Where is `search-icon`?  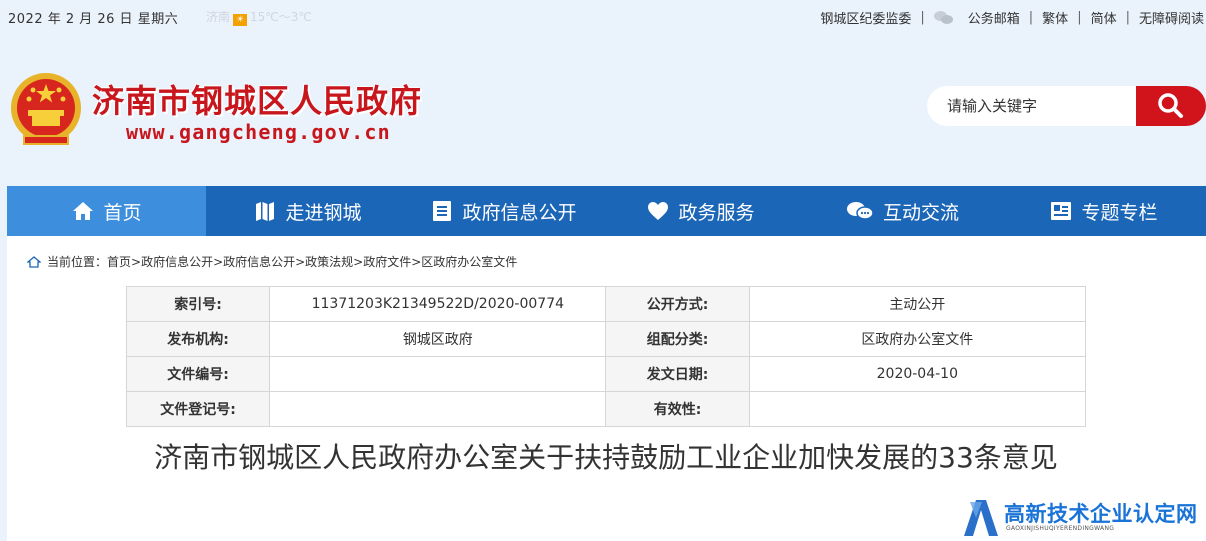 search-icon is located at coordinates (1170, 105).